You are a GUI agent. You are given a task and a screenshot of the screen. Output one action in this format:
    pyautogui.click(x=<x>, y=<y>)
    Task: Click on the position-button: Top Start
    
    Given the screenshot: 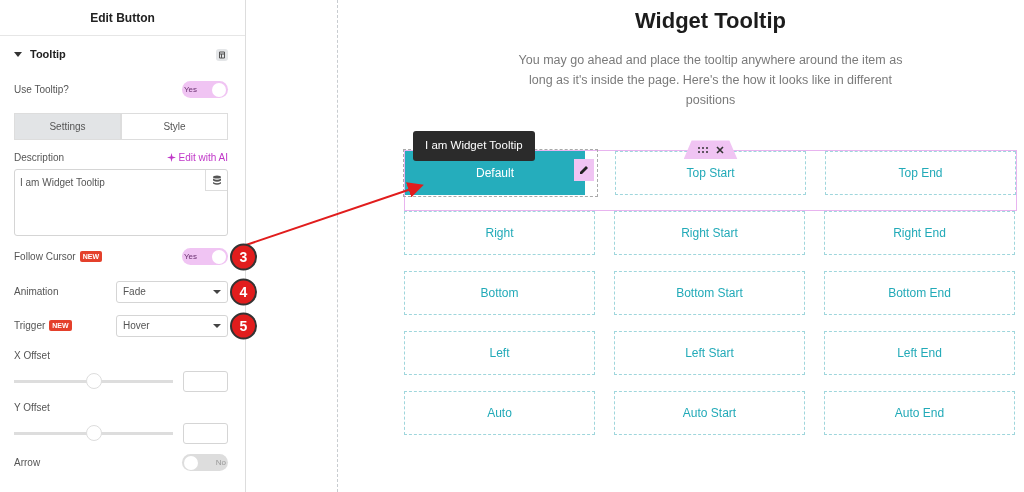 What is the action you would take?
    pyautogui.click(x=710, y=173)
    